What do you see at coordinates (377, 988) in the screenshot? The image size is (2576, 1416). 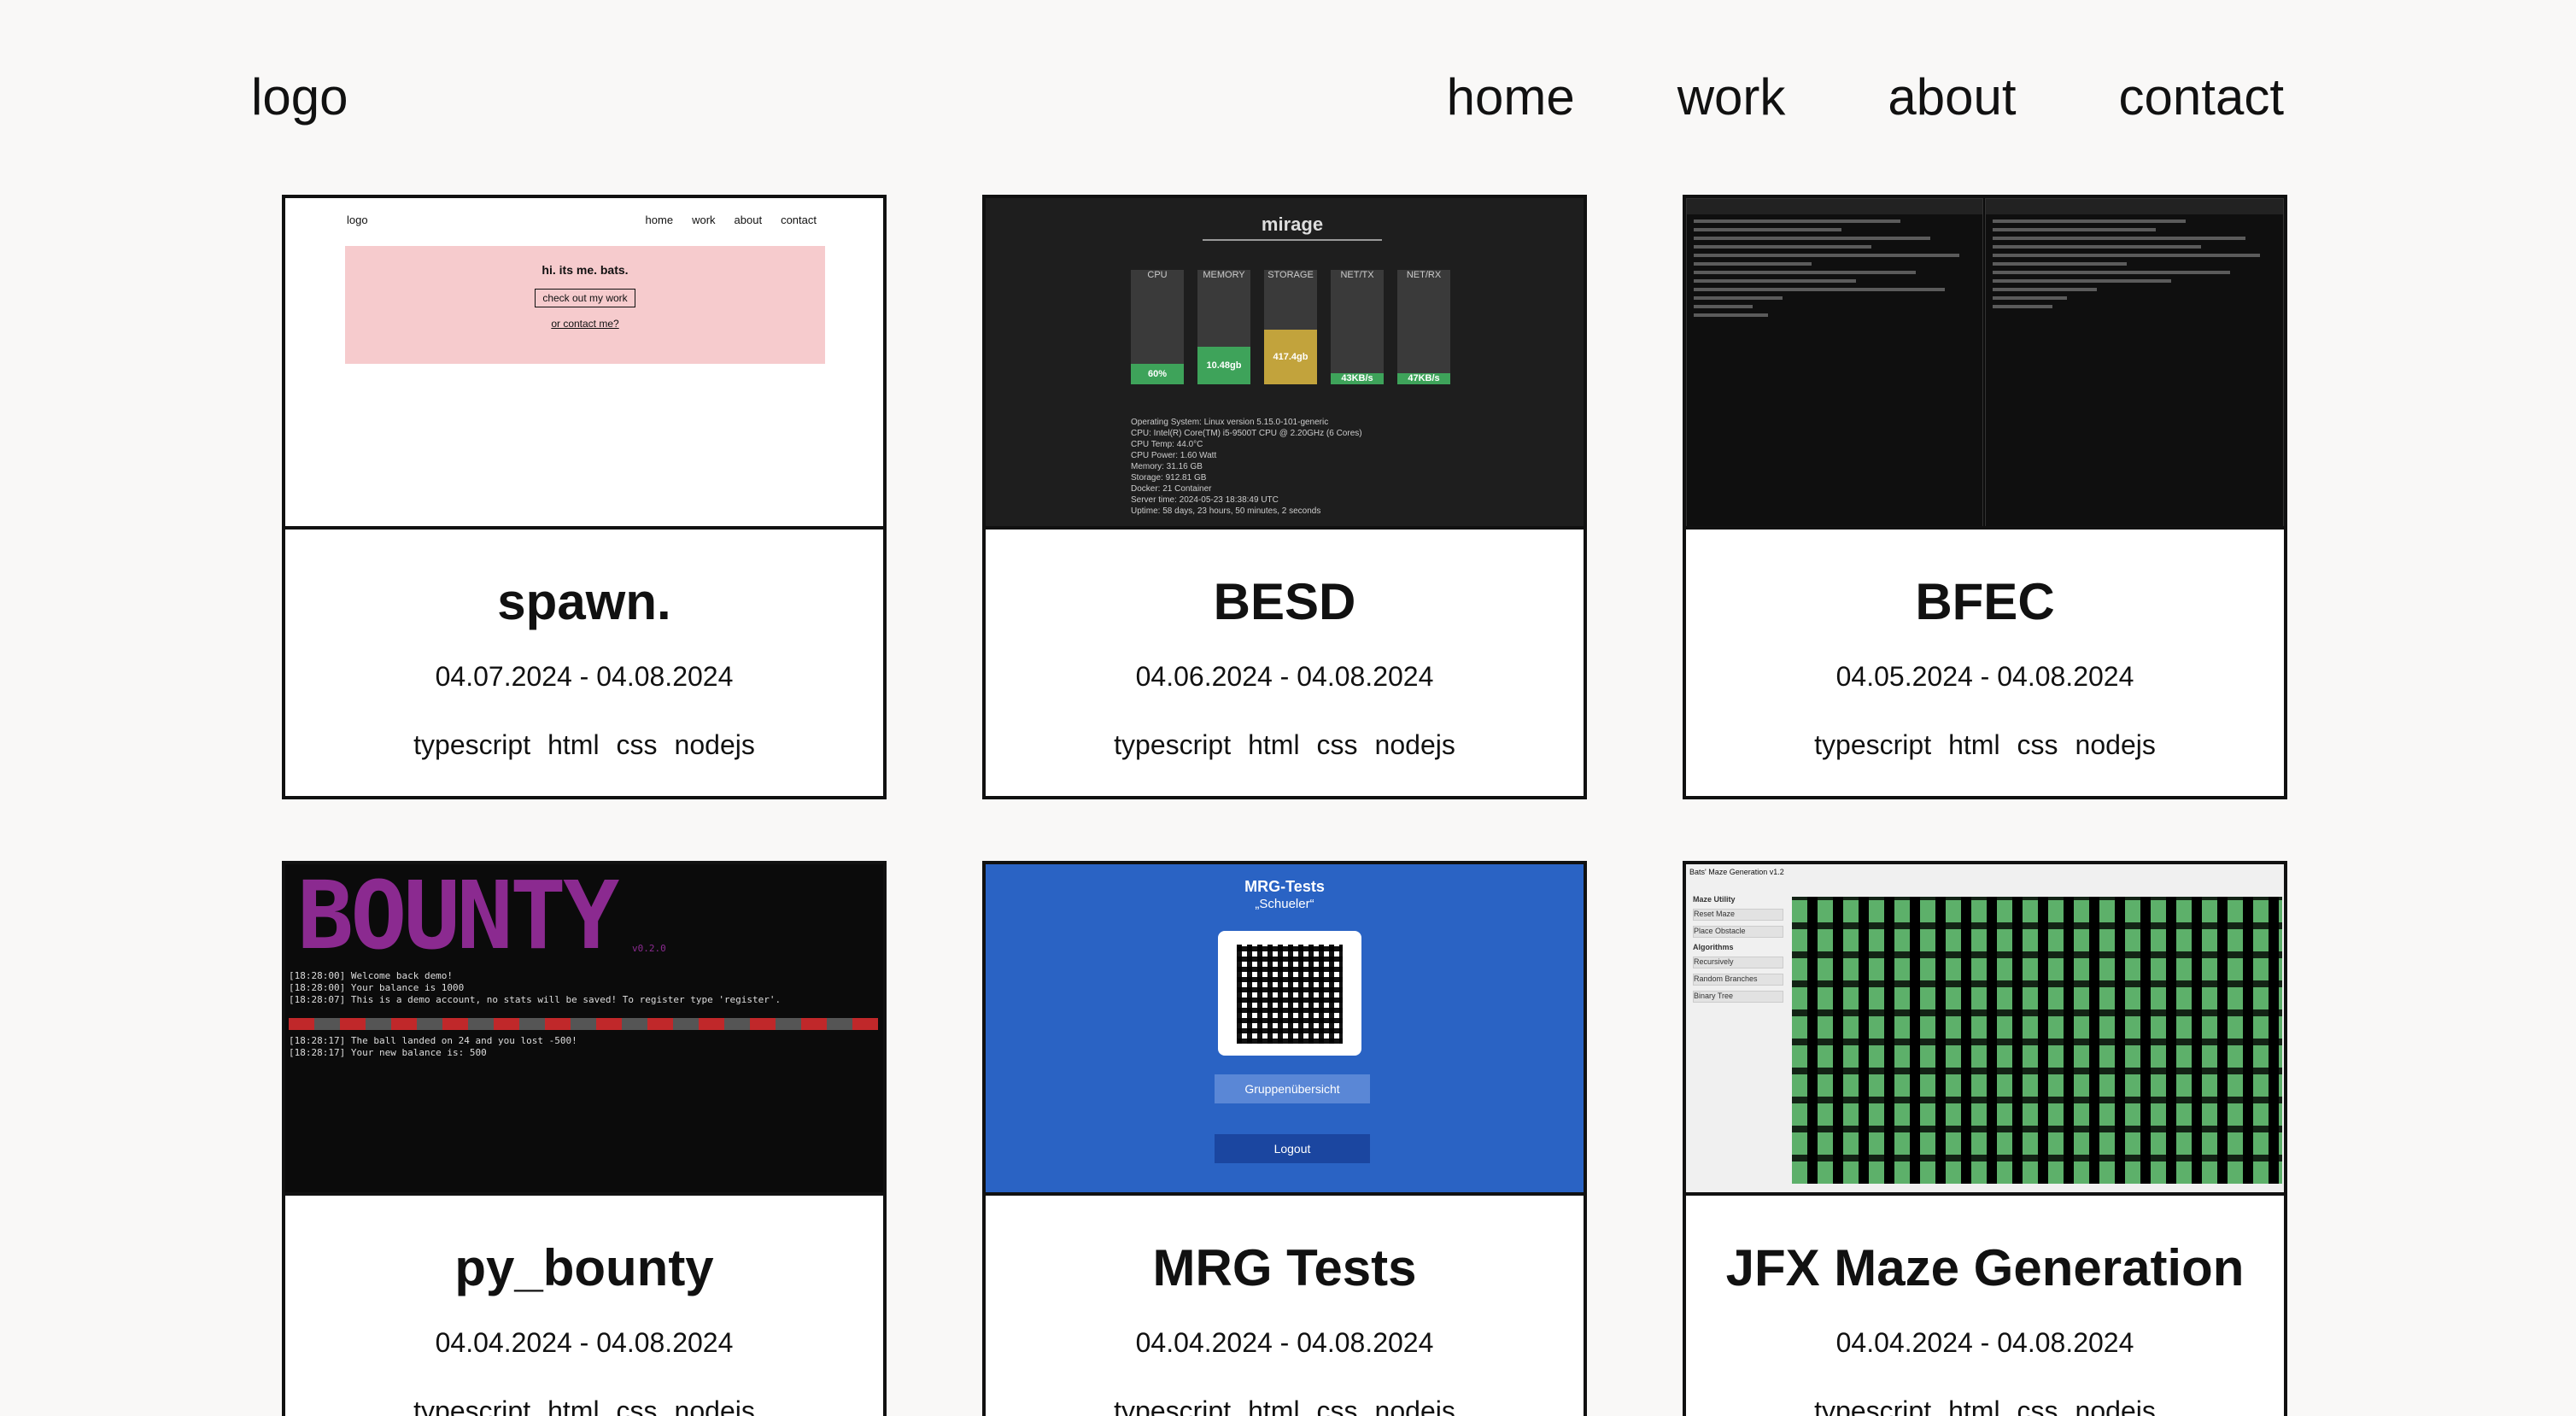 I see `console-line: [18:28:00] Your balance is 1000` at bounding box center [377, 988].